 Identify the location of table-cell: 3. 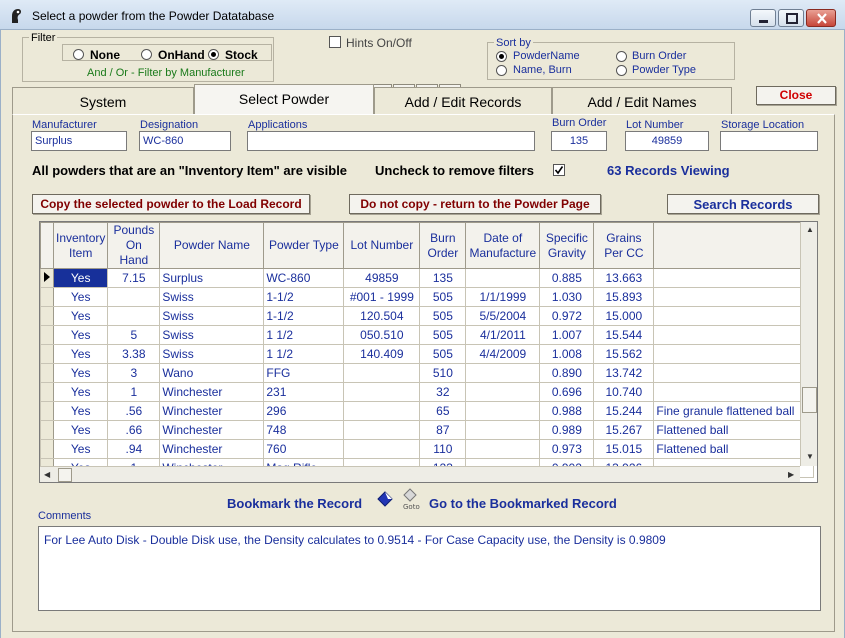
(134, 373).